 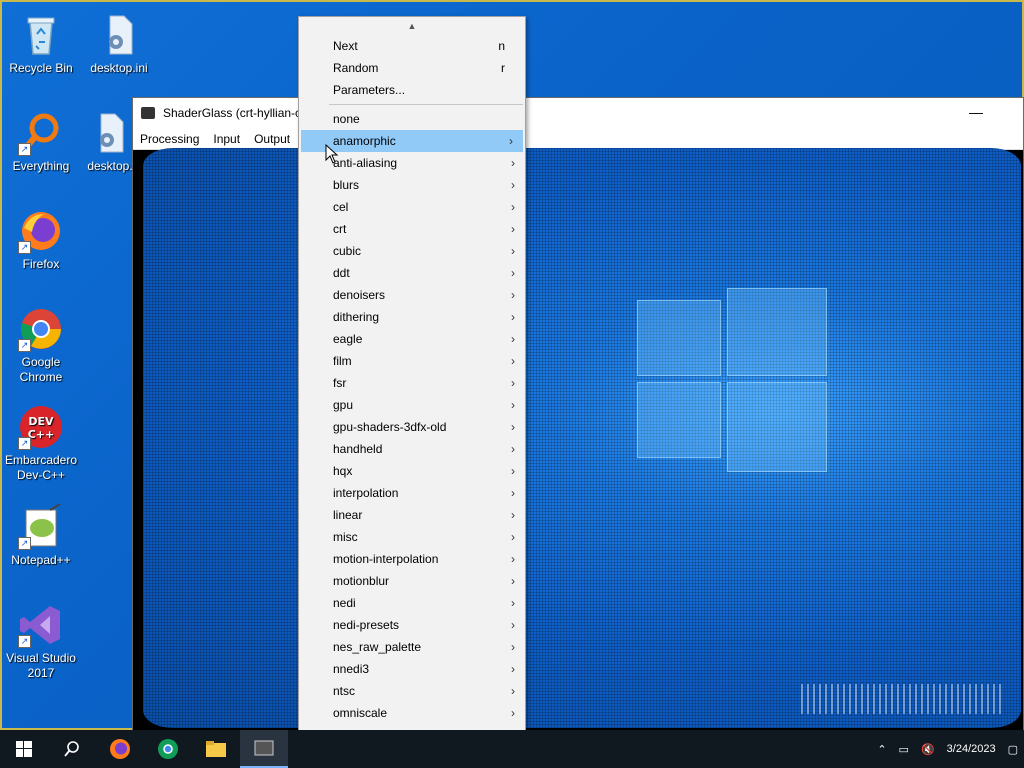 I want to click on menu-item-nes-raw-palette: nes_raw_palette ›, so click(x=412, y=647).